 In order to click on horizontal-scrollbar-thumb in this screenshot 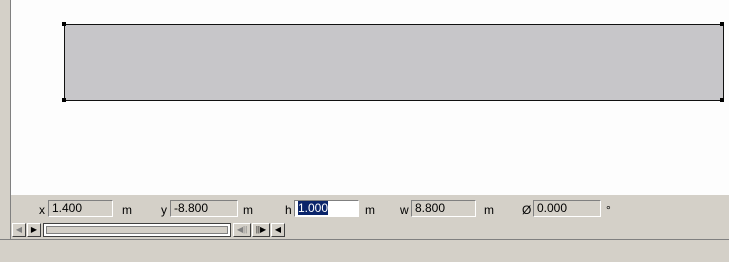, I will do `click(137, 230)`.